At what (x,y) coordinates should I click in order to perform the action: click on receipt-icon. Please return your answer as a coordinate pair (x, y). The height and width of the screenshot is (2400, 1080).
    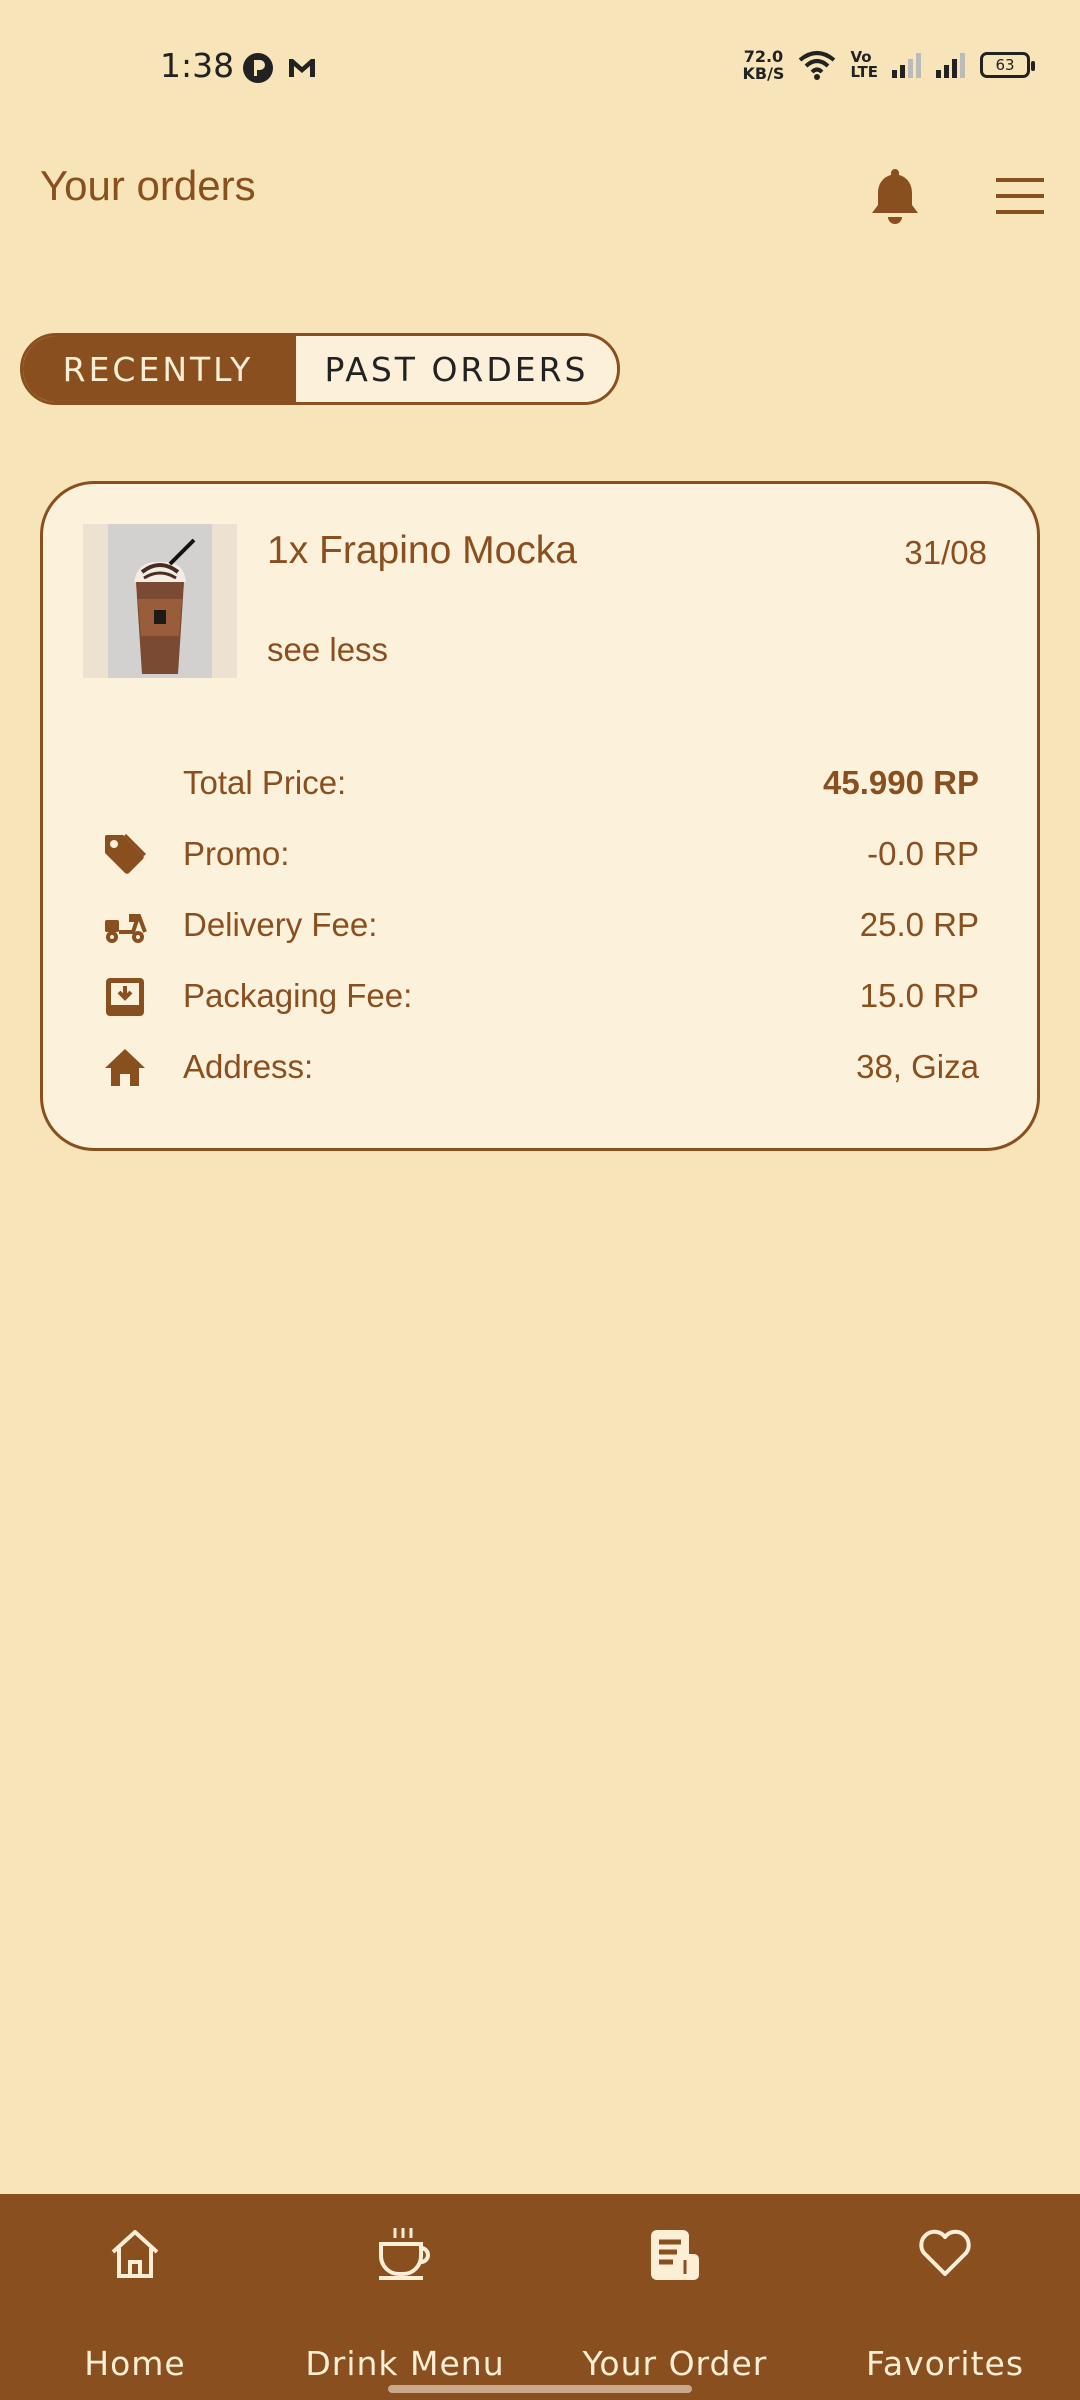
    Looking at the image, I should click on (675, 2255).